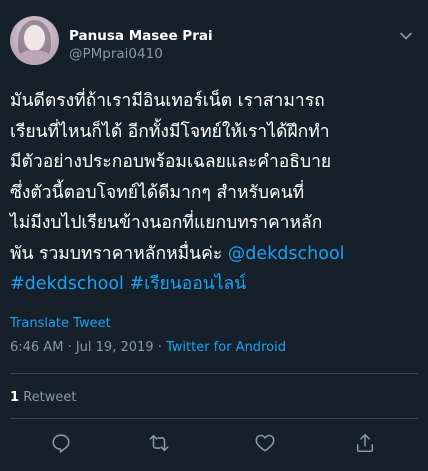 The width and height of the screenshot is (428, 471). Describe the element at coordinates (366, 444) in the screenshot. I see `share-icon` at that location.